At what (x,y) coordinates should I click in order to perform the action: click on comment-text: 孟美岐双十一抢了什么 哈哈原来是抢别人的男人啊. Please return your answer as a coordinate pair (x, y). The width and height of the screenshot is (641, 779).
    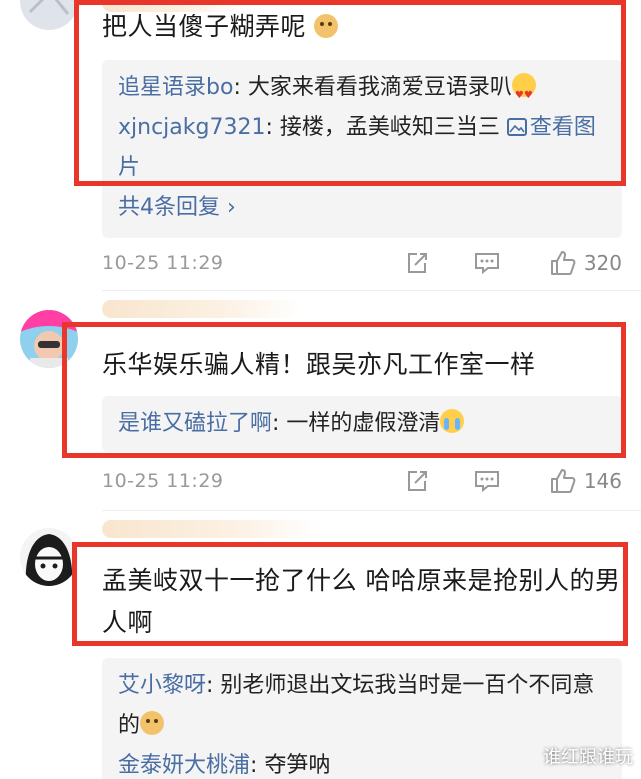
    Looking at the image, I should click on (361, 601).